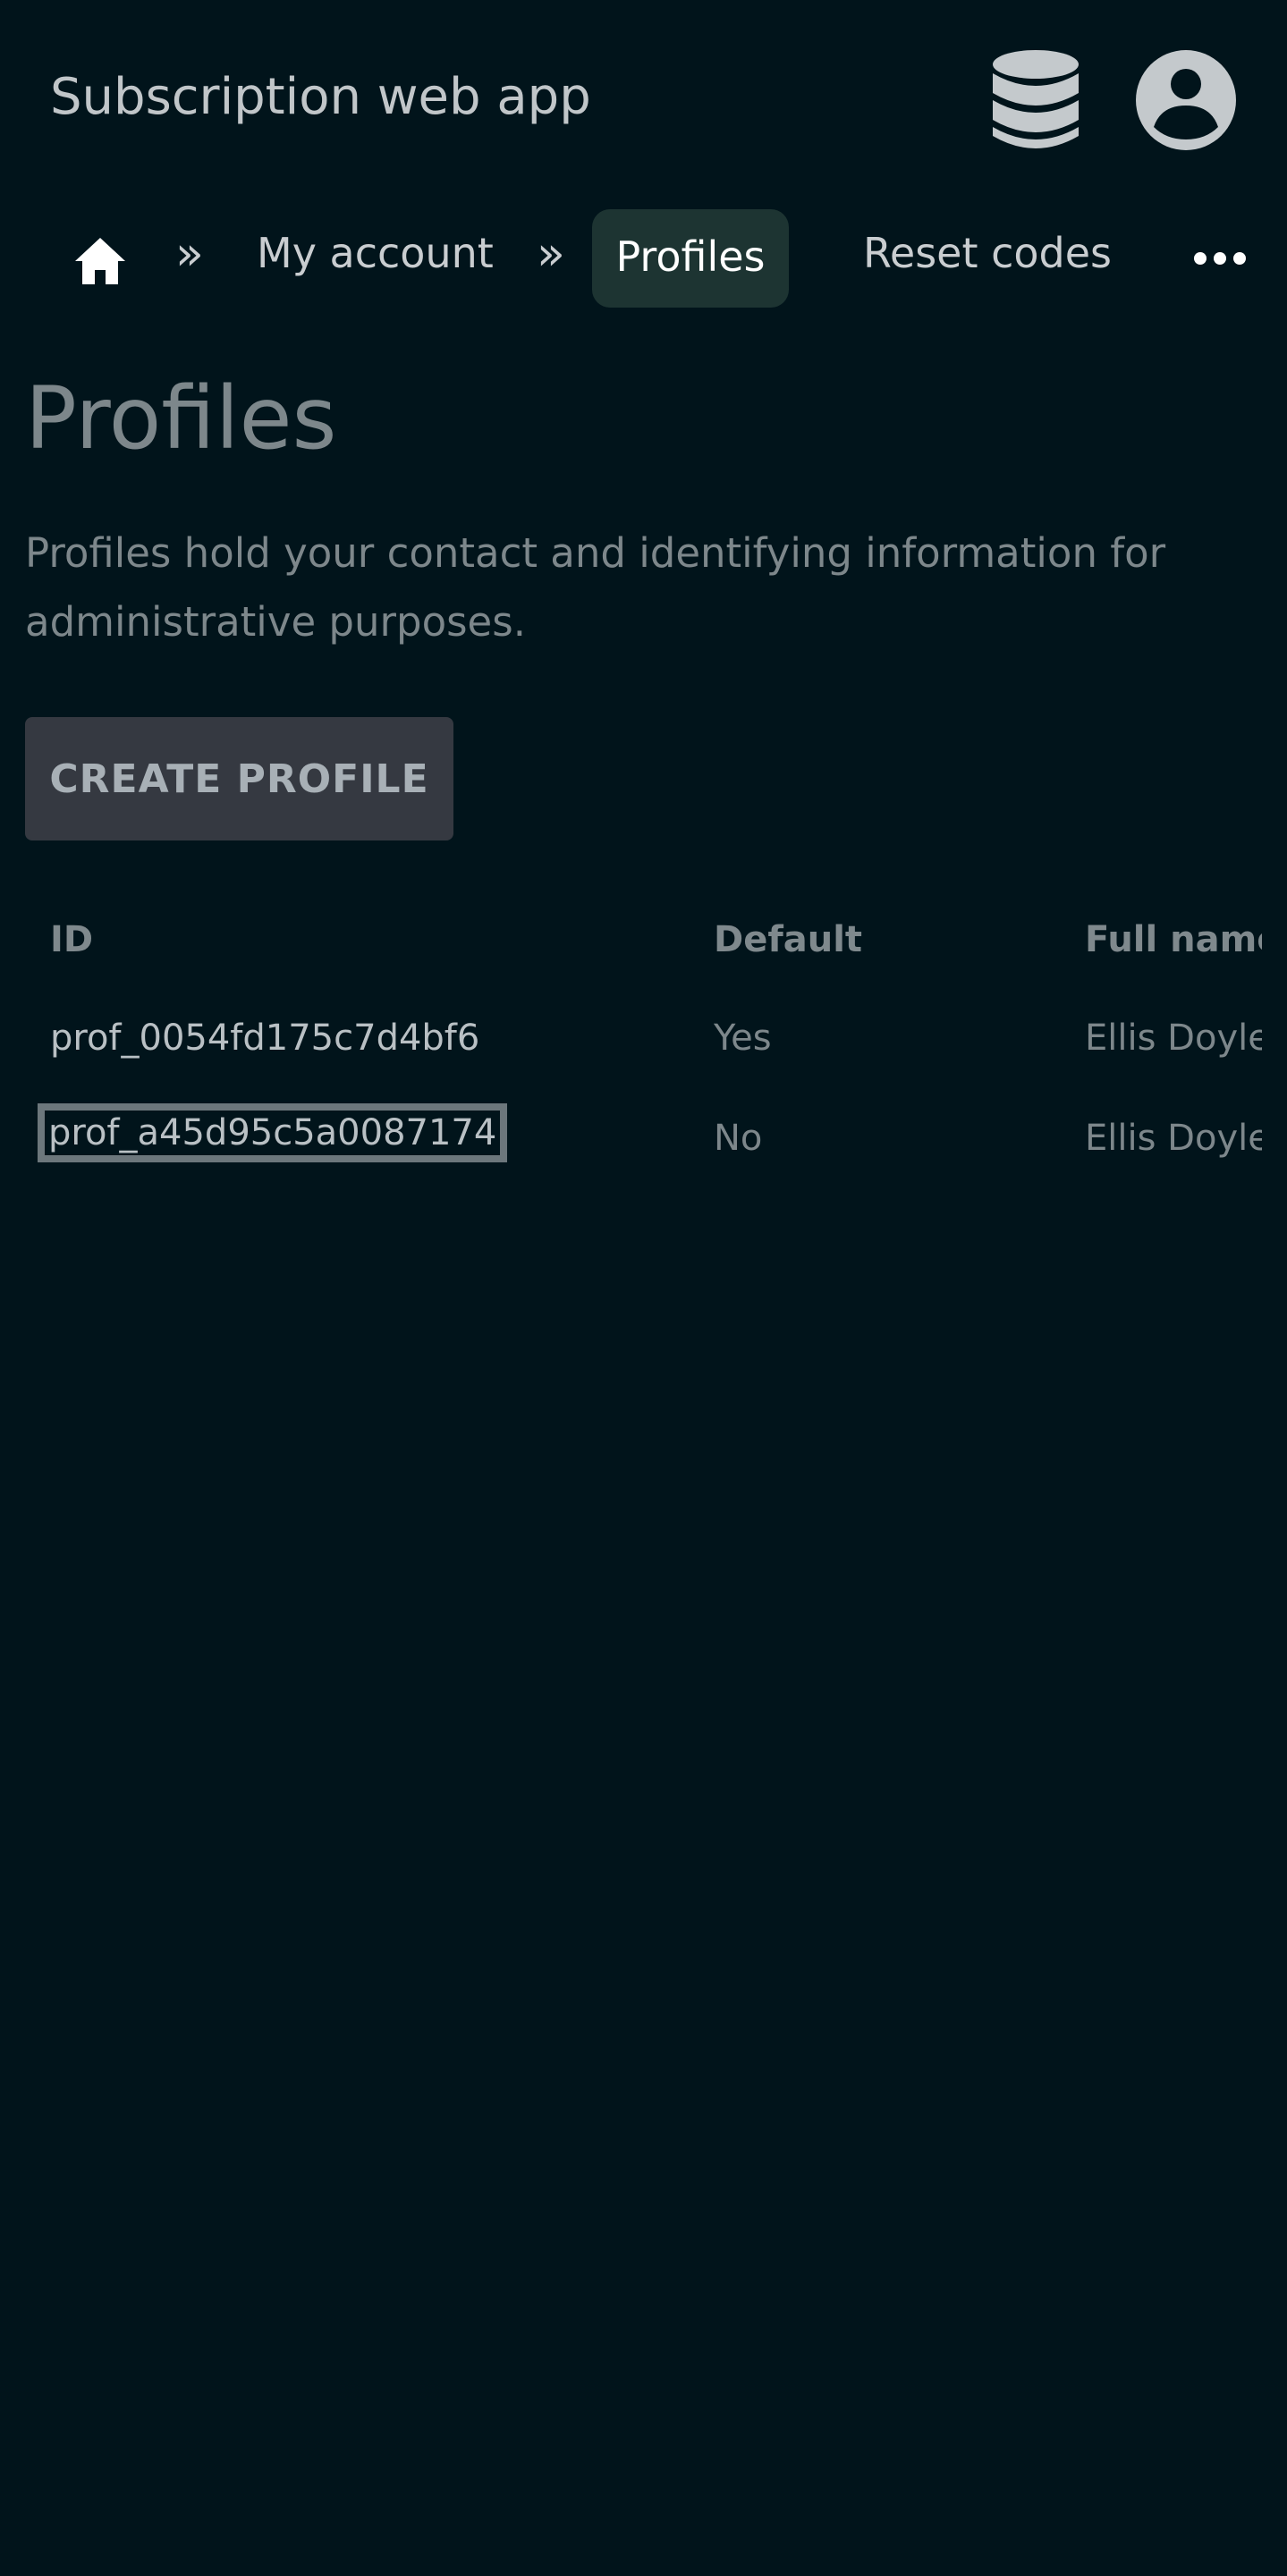 The height and width of the screenshot is (2576, 1287). What do you see at coordinates (100, 261) in the screenshot?
I see `home-icon` at bounding box center [100, 261].